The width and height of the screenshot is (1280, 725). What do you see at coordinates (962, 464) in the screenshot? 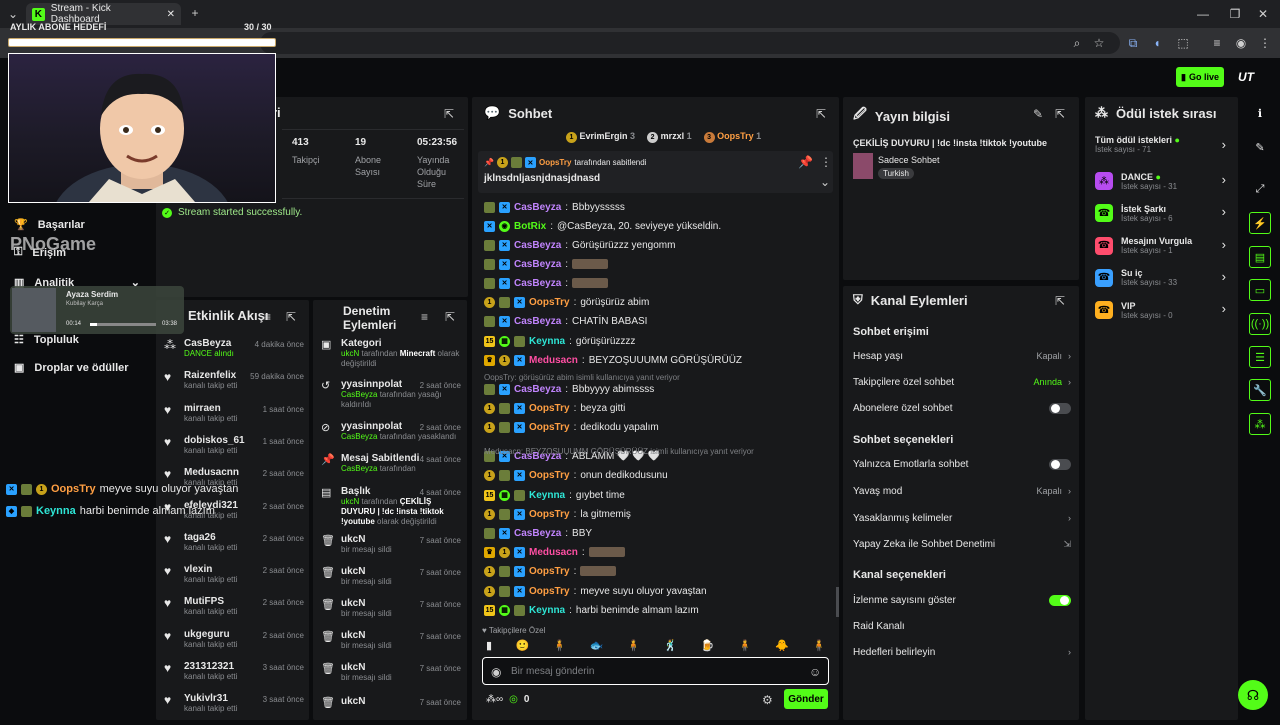
I see `emote-only-setting: Yalnızca Emotlarla sohbet` at bounding box center [962, 464].